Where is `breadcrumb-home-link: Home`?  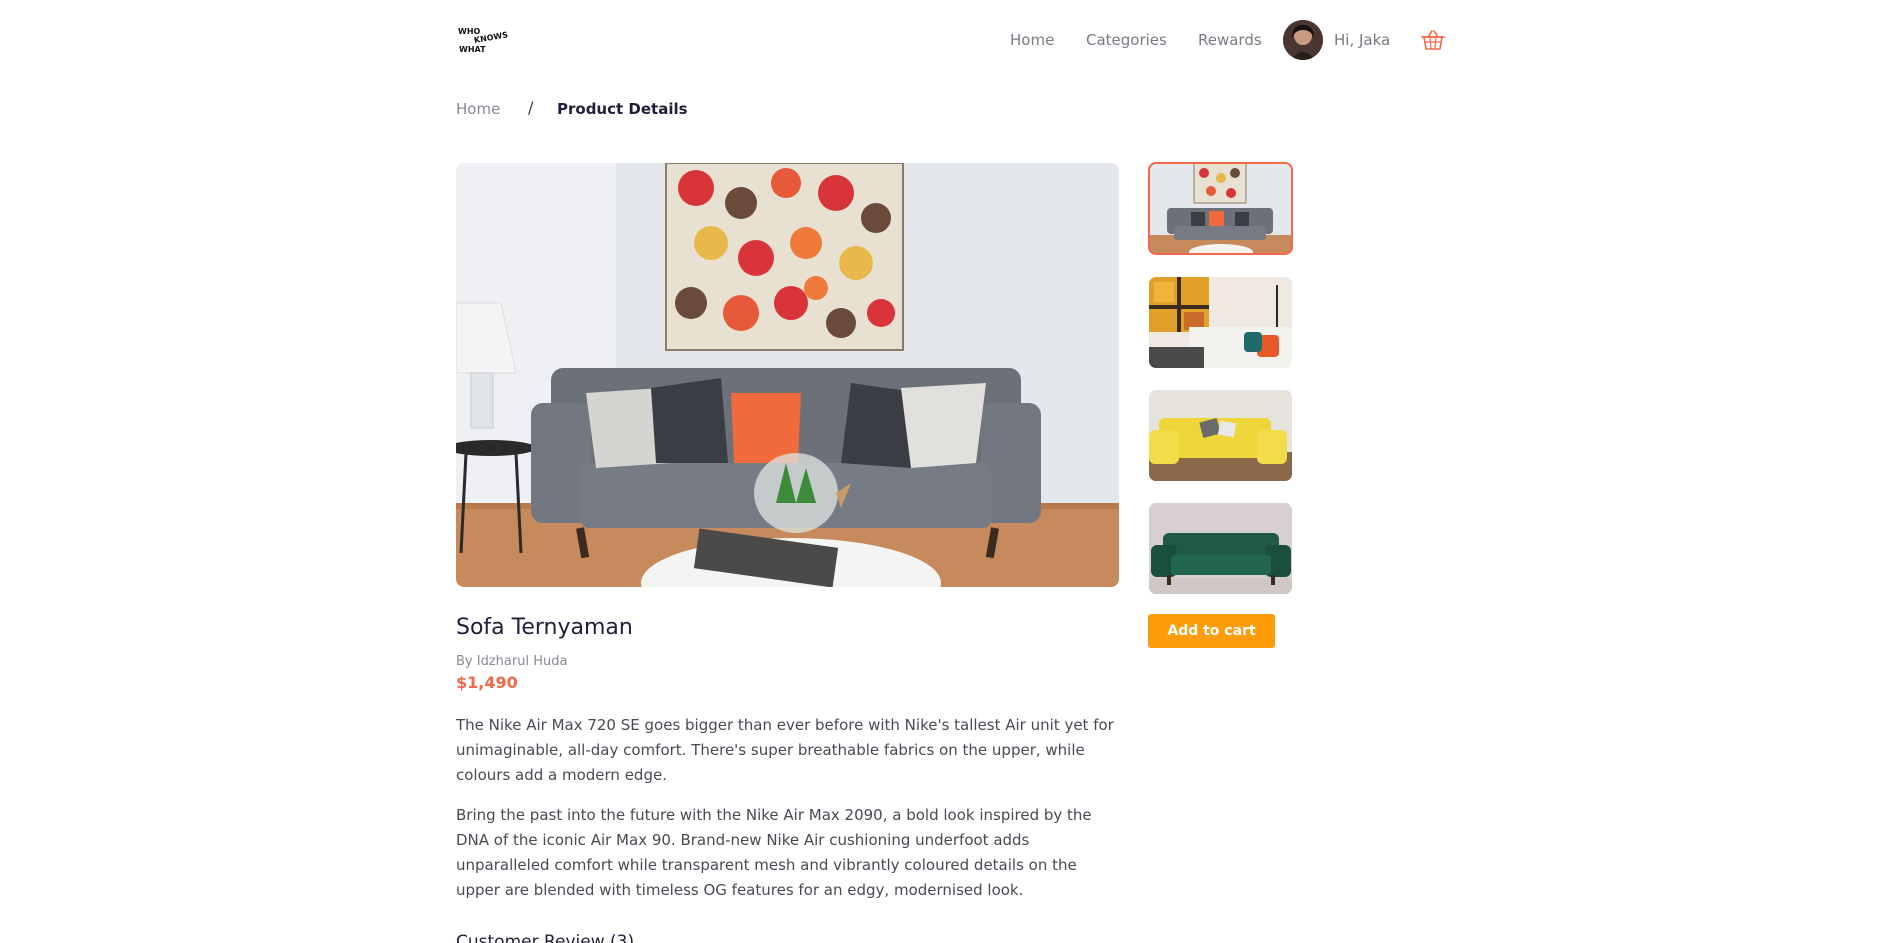
breadcrumb-home-link: Home is located at coordinates (478, 109).